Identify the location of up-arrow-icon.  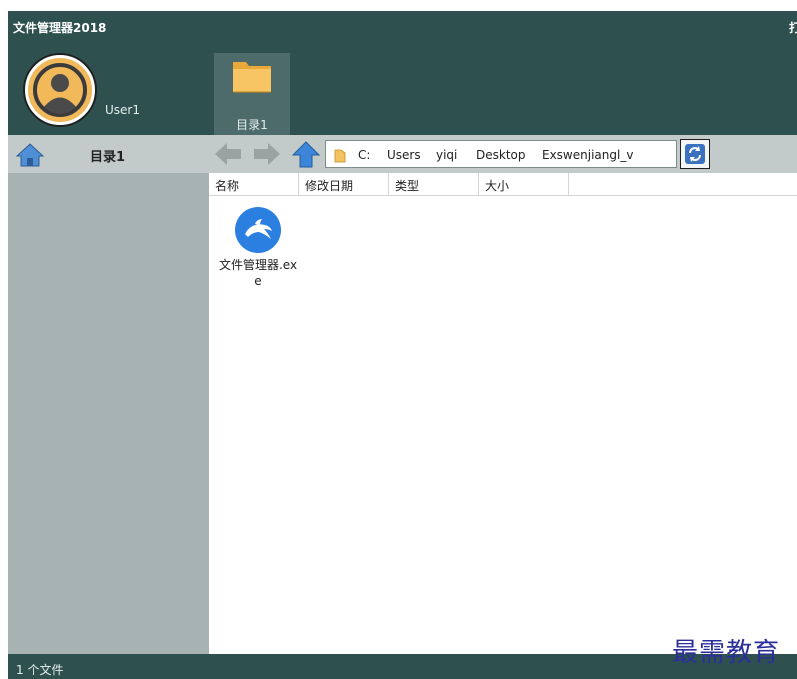
(306, 156).